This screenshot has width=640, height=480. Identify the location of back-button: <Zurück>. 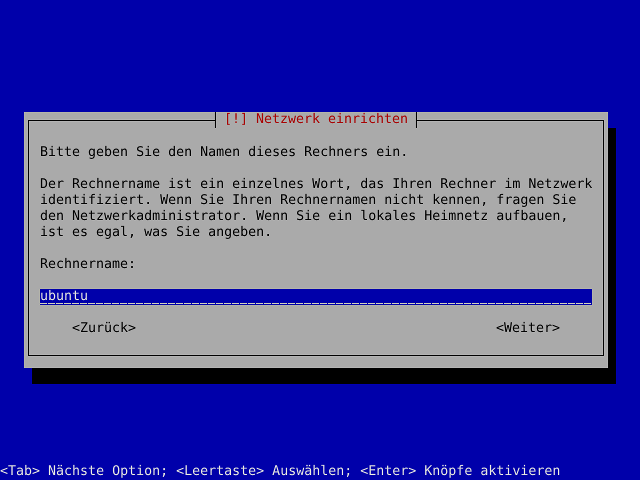
(104, 329).